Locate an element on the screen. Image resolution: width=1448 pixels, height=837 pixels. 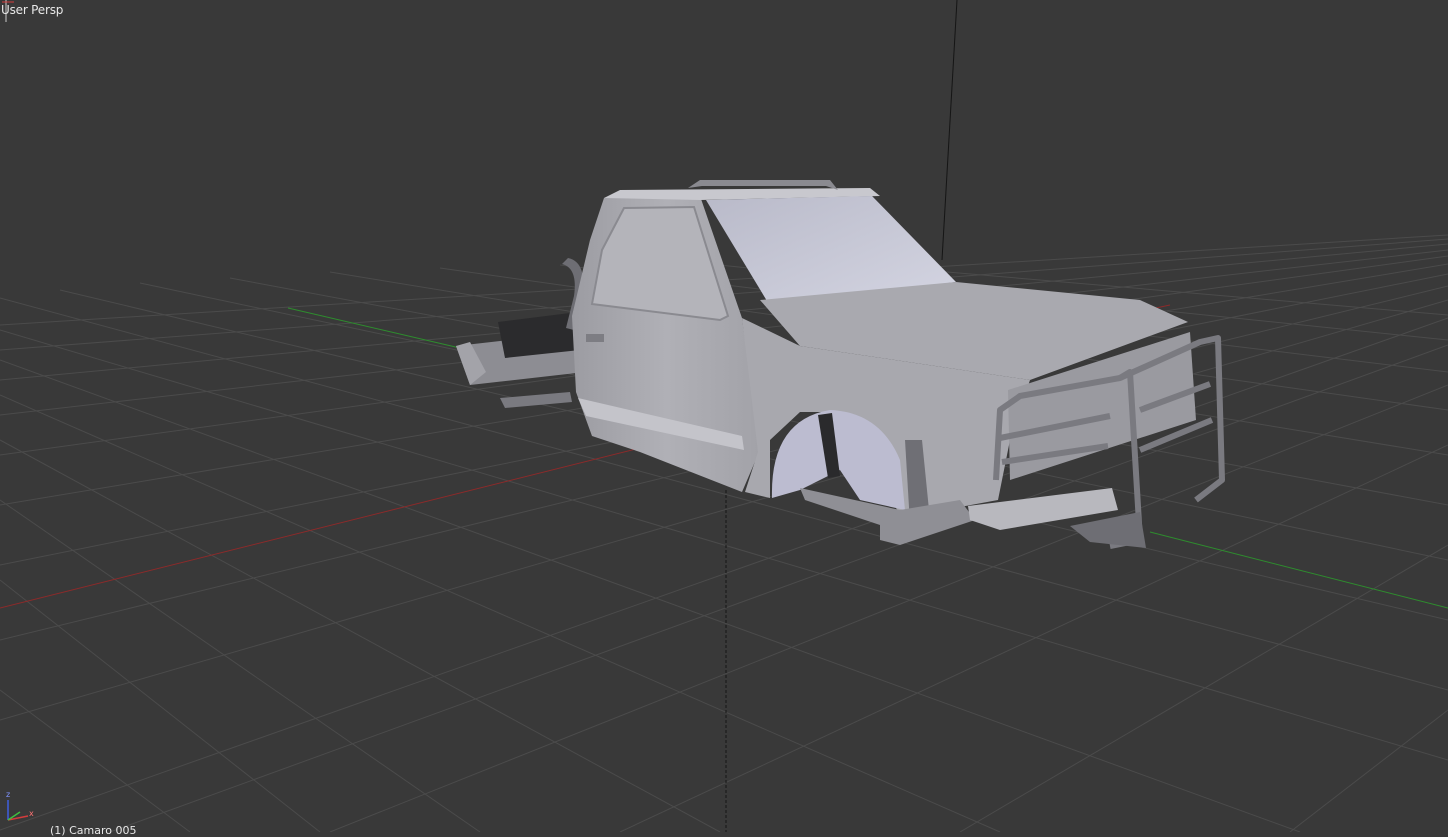
rear-axle is located at coordinates (536, 400).